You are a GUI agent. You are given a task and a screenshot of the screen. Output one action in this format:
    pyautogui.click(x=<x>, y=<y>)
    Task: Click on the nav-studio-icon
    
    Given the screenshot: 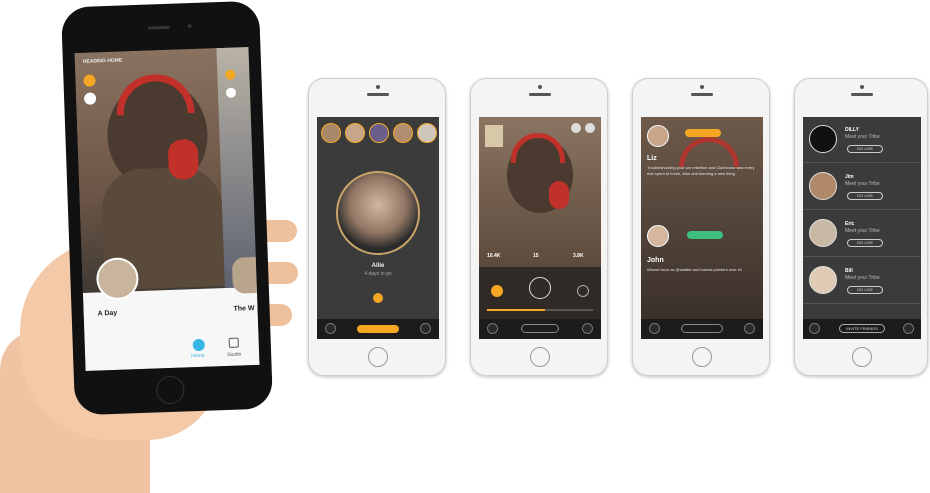 What is the action you would take?
    pyautogui.click(x=233, y=342)
    